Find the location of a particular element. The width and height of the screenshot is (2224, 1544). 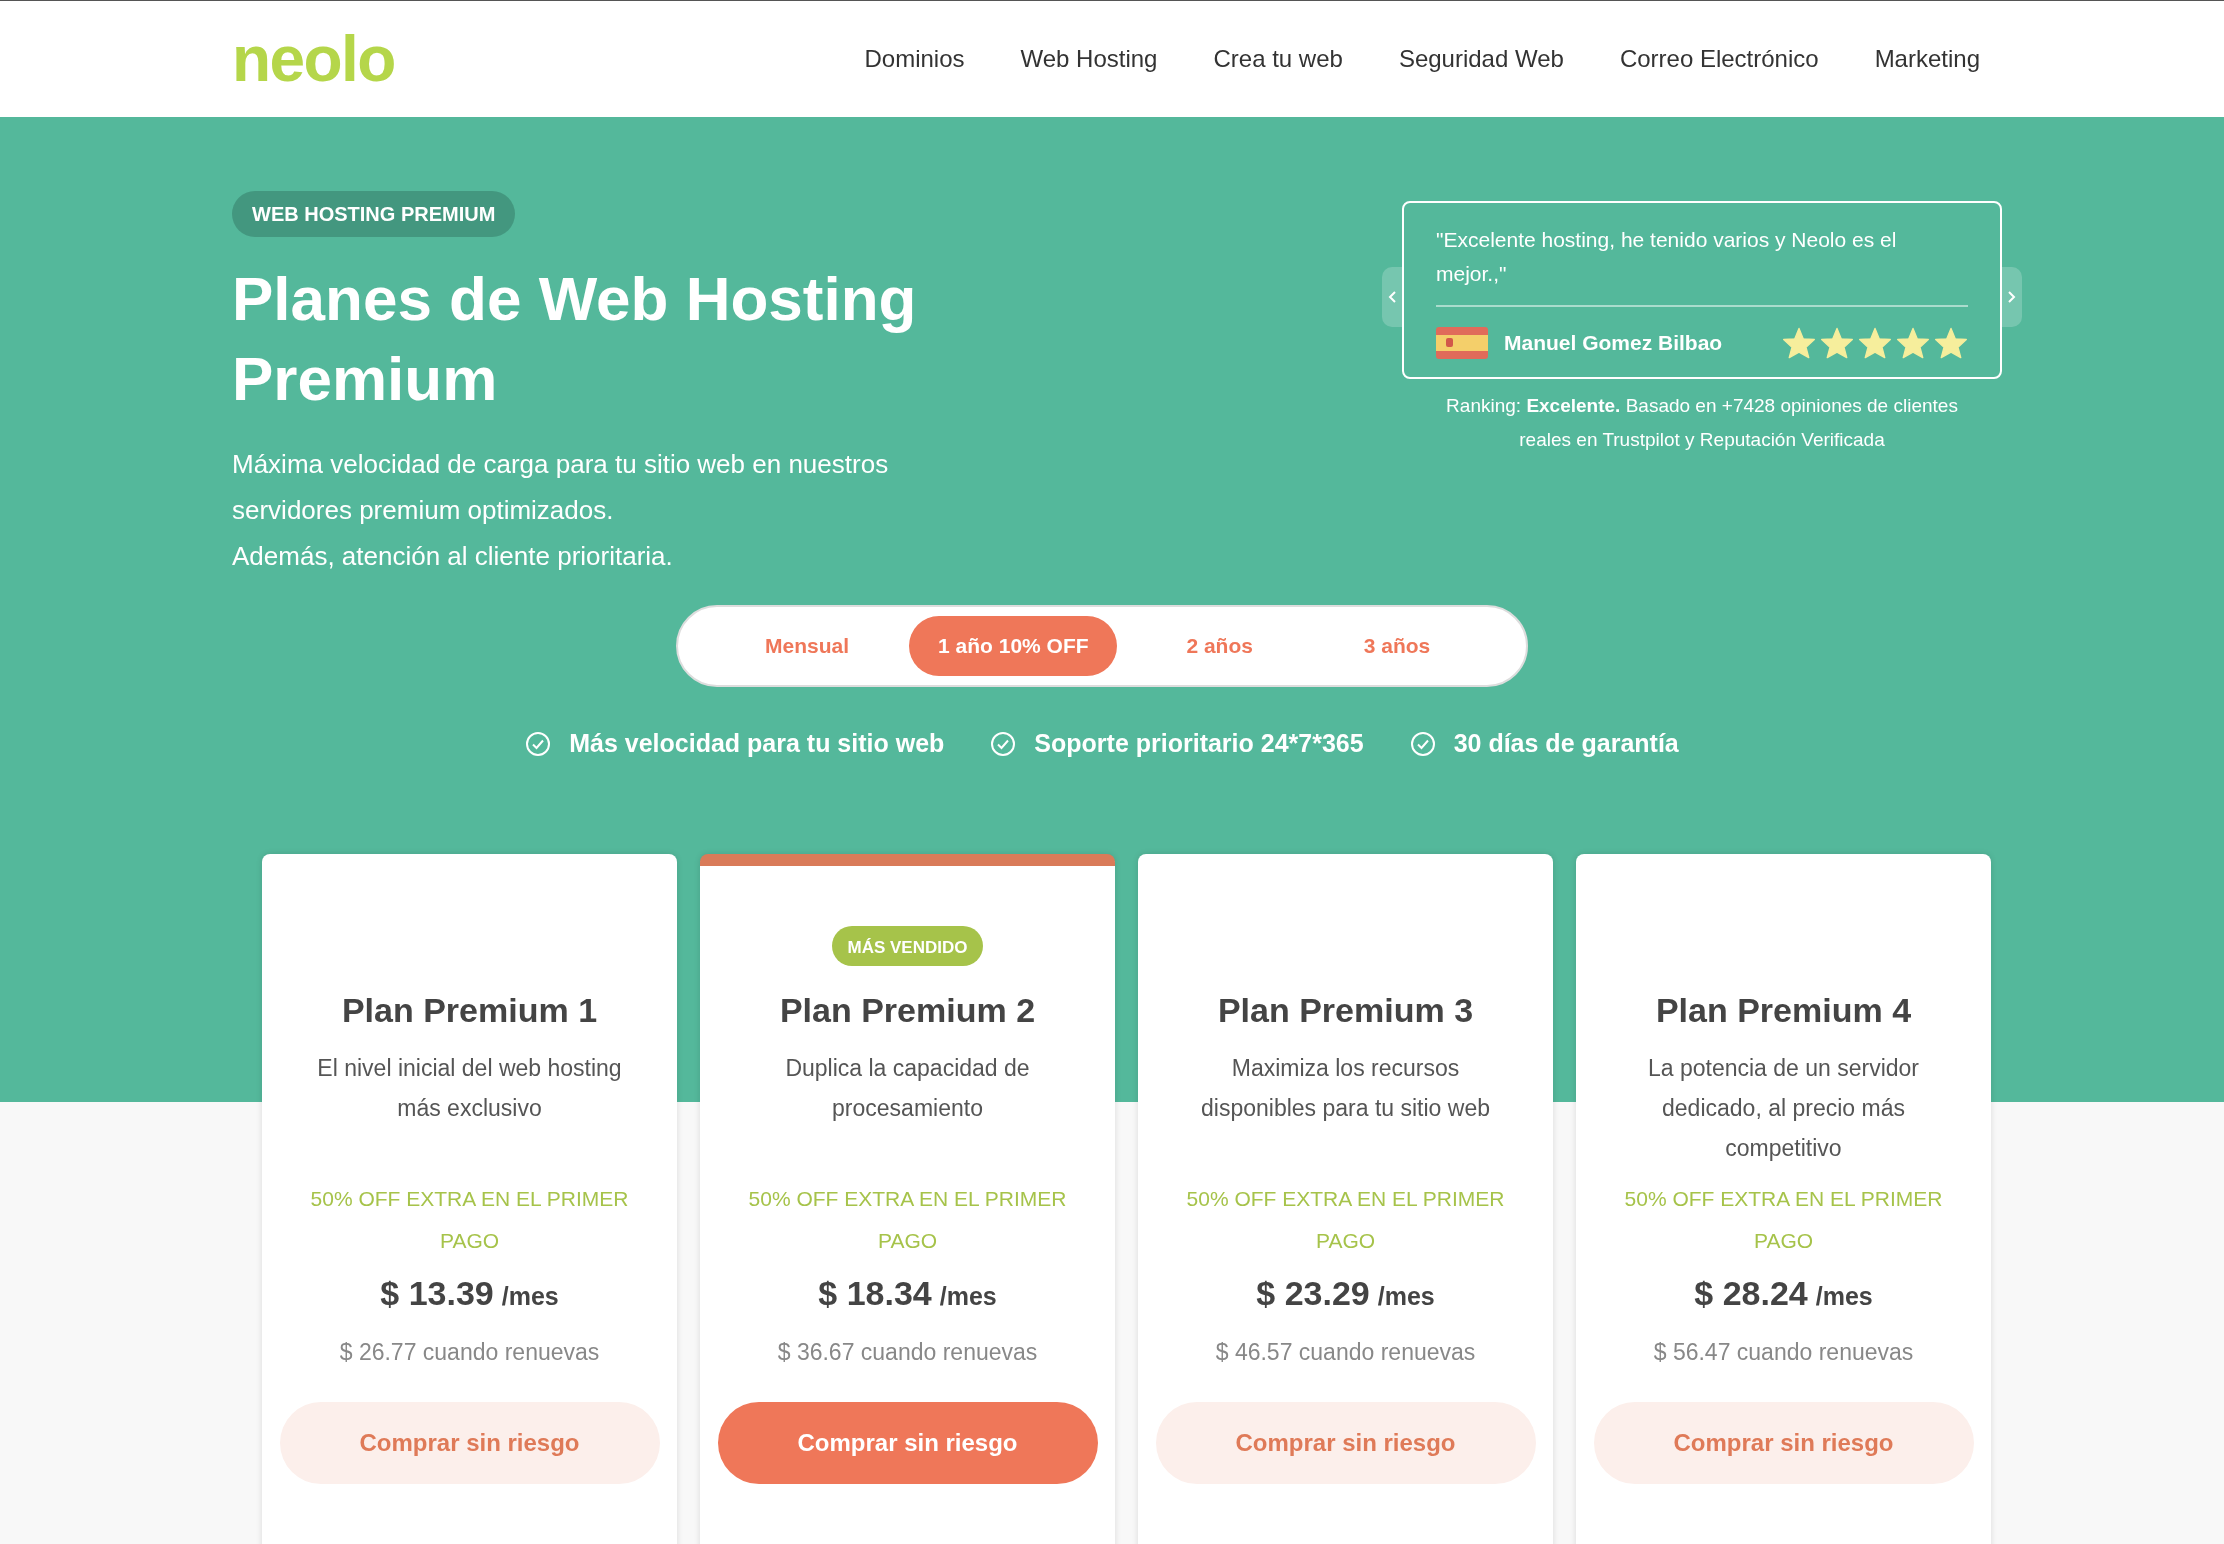

plan-description: El nivel inicial del web hosting más exclusivo is located at coordinates (469, 1088).